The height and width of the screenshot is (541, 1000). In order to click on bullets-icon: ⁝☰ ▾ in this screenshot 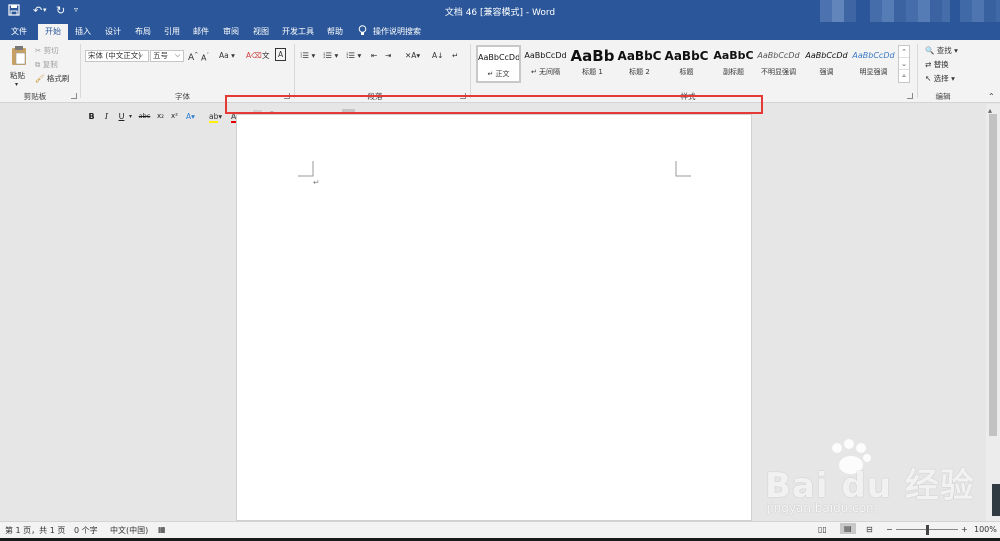, I will do `click(307, 55)`.